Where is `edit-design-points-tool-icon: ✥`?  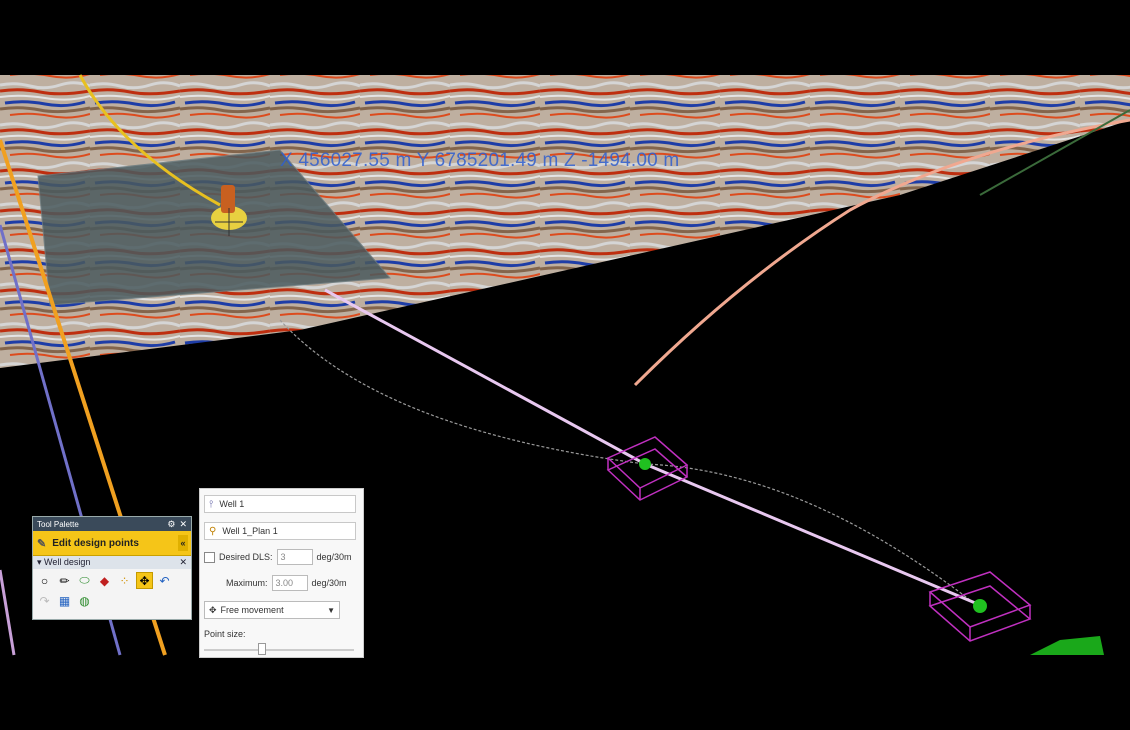 edit-design-points-tool-icon: ✥ is located at coordinates (144, 580).